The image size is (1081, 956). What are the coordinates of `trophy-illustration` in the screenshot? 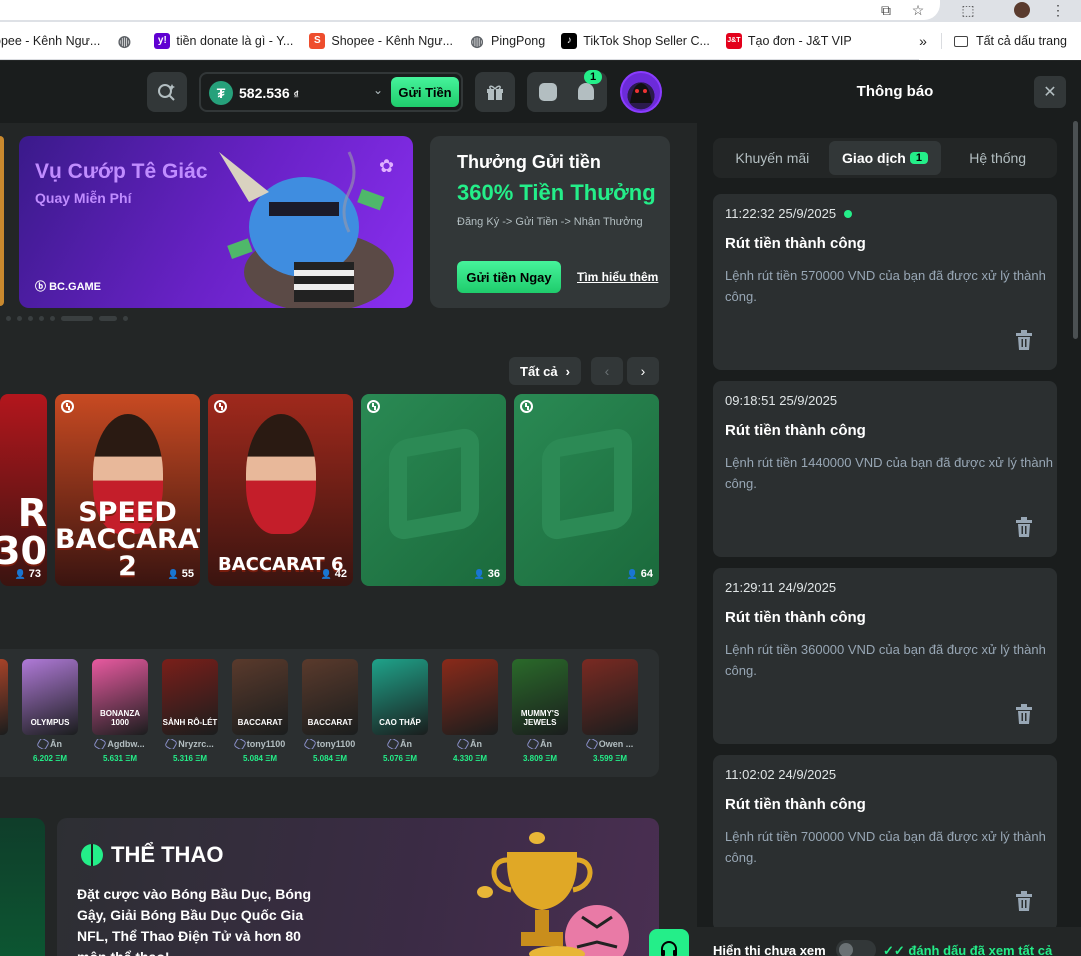 It's located at (553, 894).